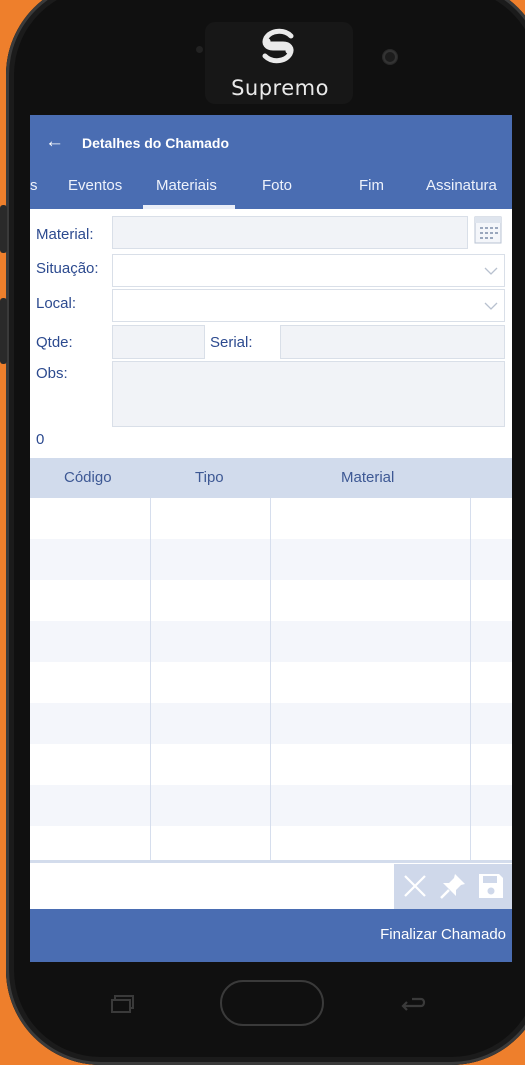 This screenshot has height=1065, width=525. I want to click on tab-materiais: Materiais, so click(186, 185).